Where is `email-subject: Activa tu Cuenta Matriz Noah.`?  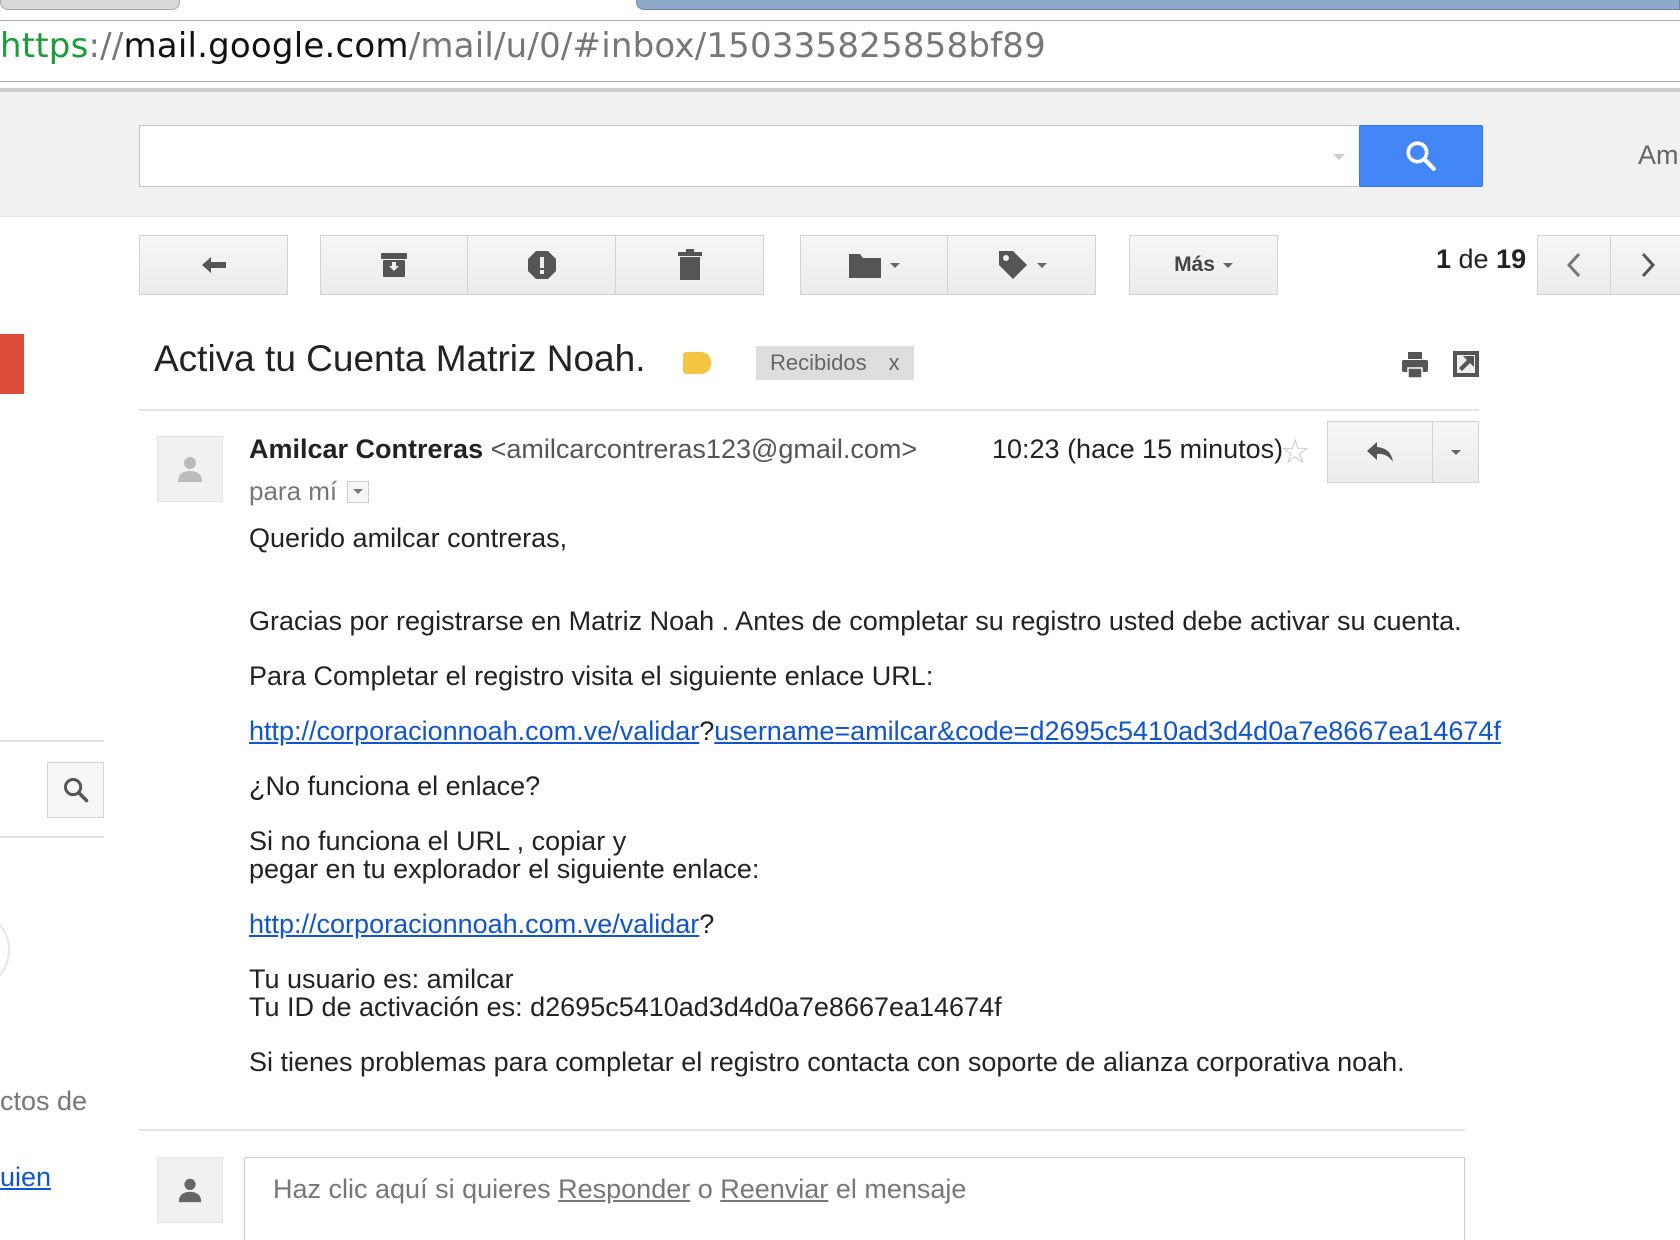 email-subject: Activa tu Cuenta Matriz Noah. is located at coordinates (400, 358).